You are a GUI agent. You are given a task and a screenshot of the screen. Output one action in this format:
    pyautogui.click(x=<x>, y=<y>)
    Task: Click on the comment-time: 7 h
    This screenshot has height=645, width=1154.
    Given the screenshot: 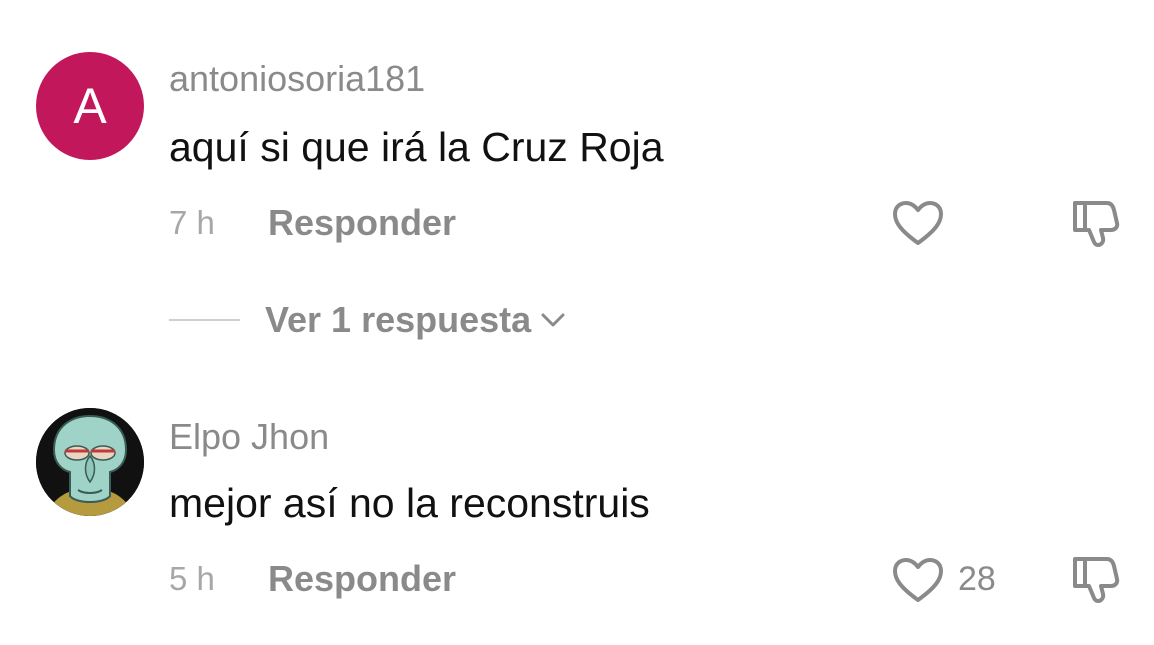 What is the action you would take?
    pyautogui.click(x=192, y=222)
    